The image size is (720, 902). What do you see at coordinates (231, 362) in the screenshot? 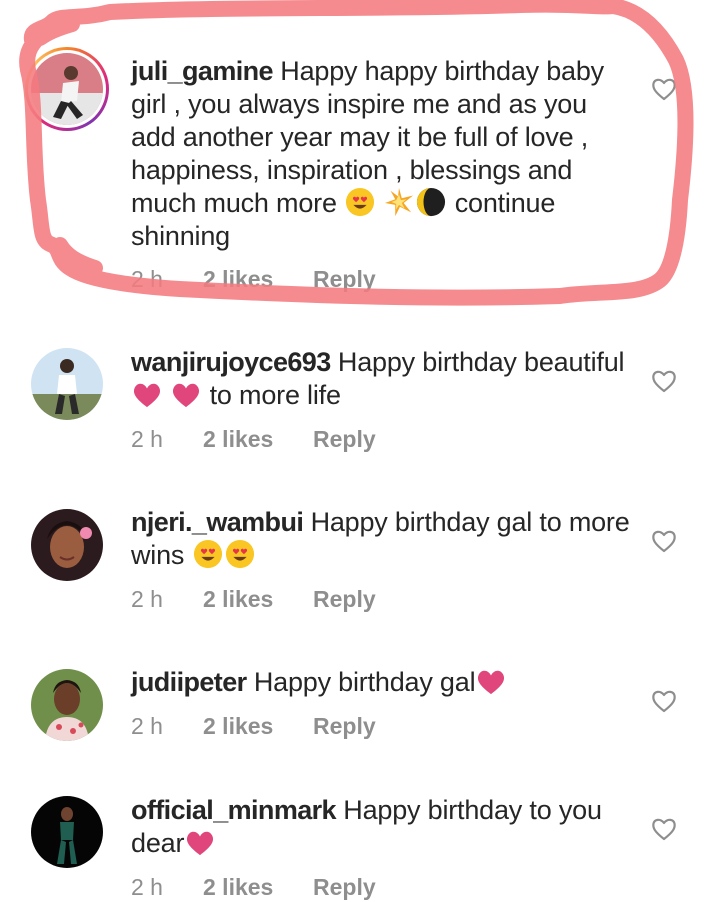
I see `comment-username: wanjirujoyce693` at bounding box center [231, 362].